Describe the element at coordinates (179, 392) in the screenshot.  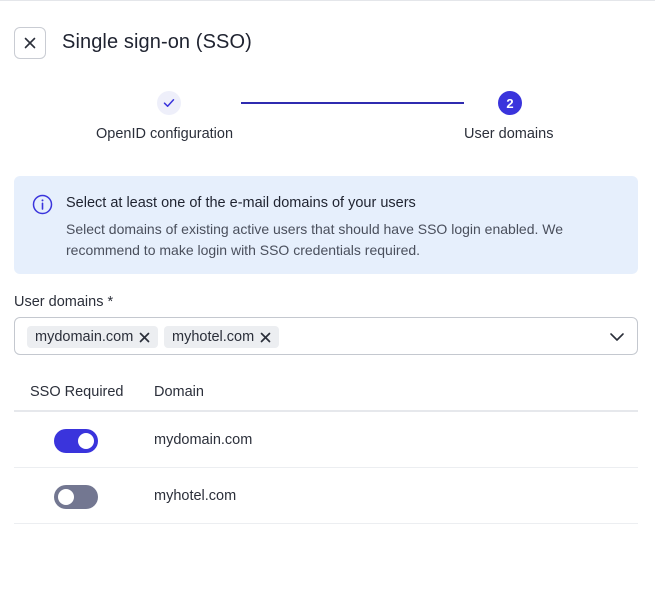
I see `column-header-domain: Domain` at that location.